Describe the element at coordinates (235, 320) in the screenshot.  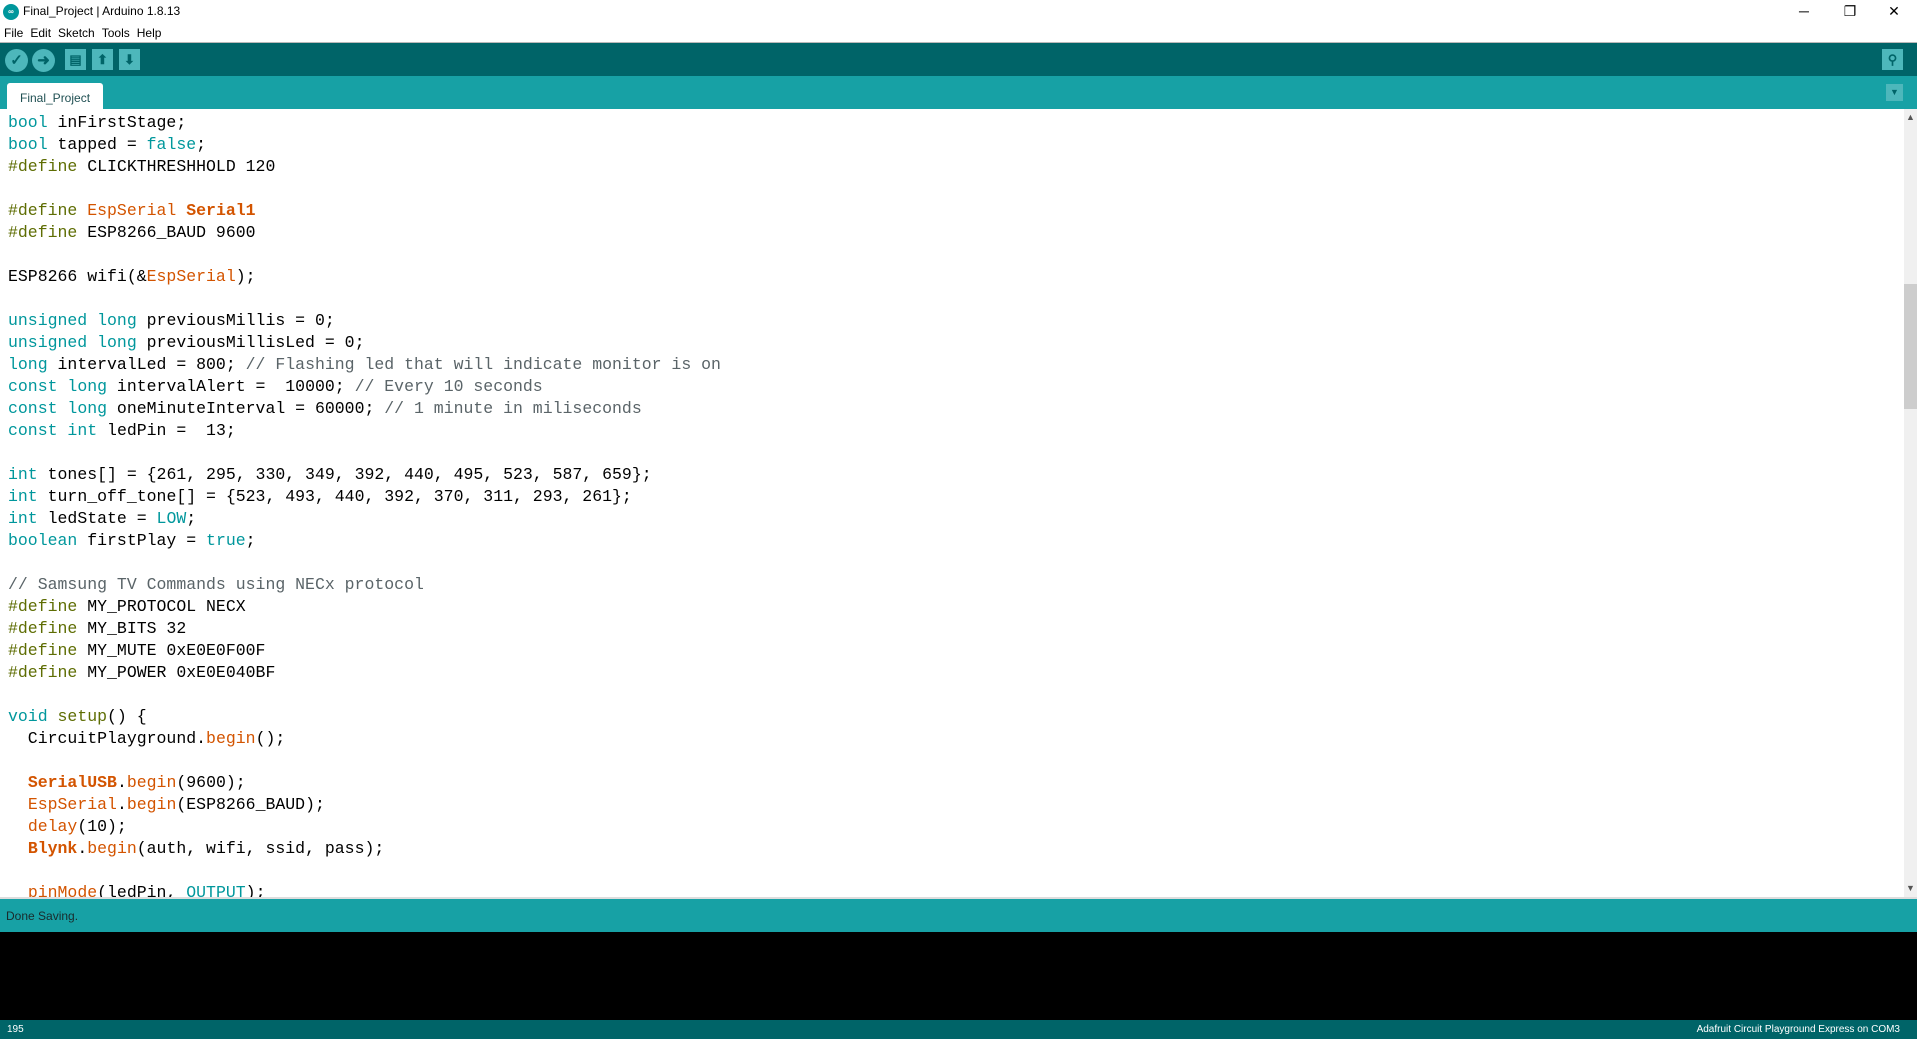
I see `code-token: previousMillis = 0;` at that location.